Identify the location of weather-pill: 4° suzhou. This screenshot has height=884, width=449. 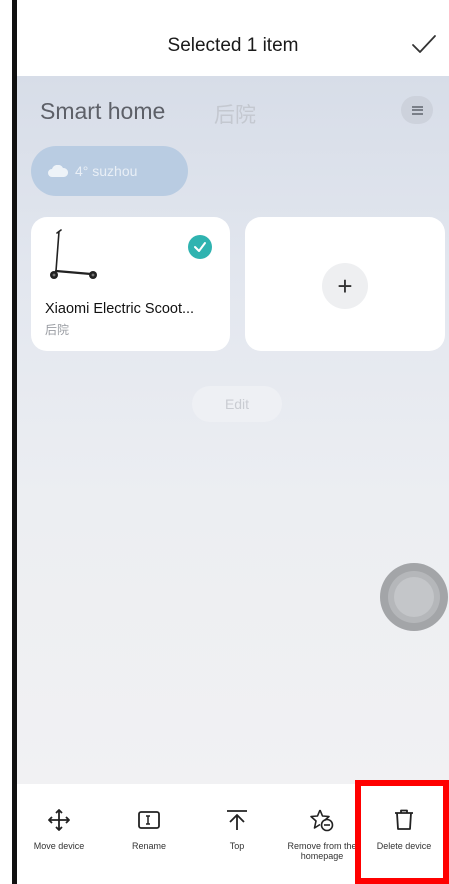
(109, 171).